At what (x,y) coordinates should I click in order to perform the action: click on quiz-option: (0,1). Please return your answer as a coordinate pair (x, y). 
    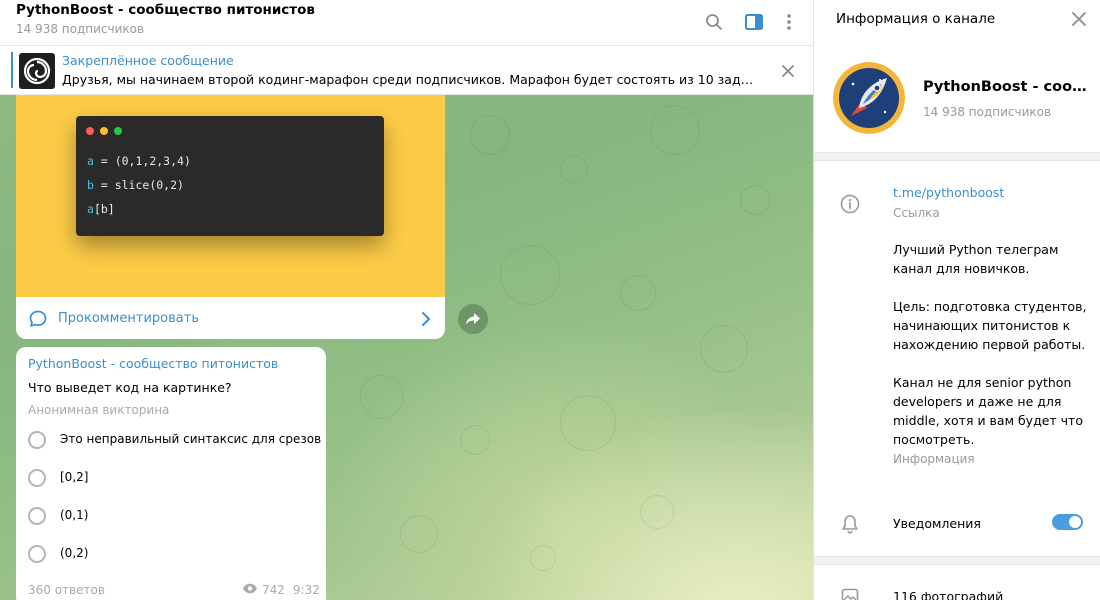
    Looking at the image, I should click on (173, 517).